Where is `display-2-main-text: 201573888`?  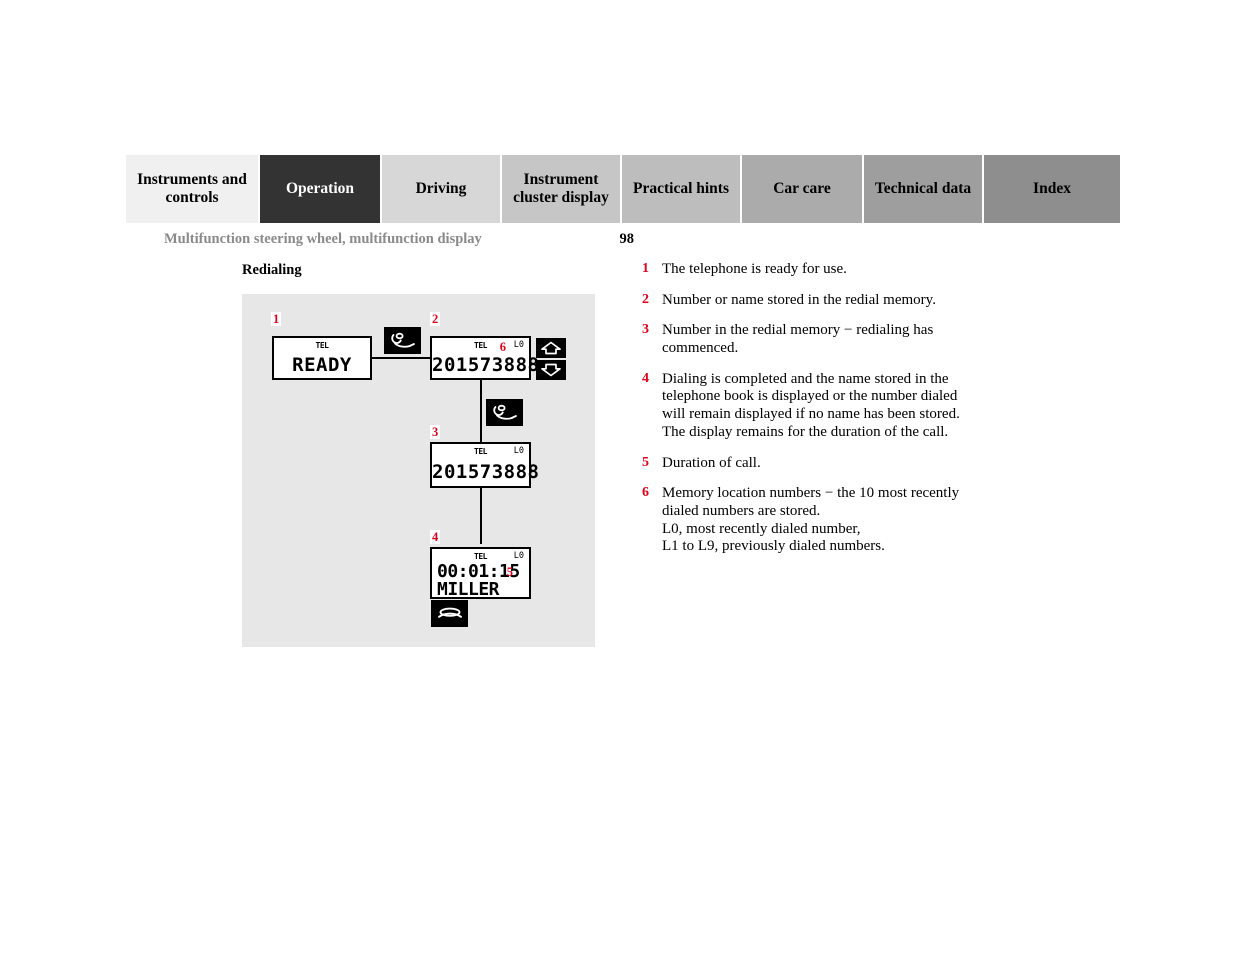
display-2-main-text: 201573888 is located at coordinates (486, 365).